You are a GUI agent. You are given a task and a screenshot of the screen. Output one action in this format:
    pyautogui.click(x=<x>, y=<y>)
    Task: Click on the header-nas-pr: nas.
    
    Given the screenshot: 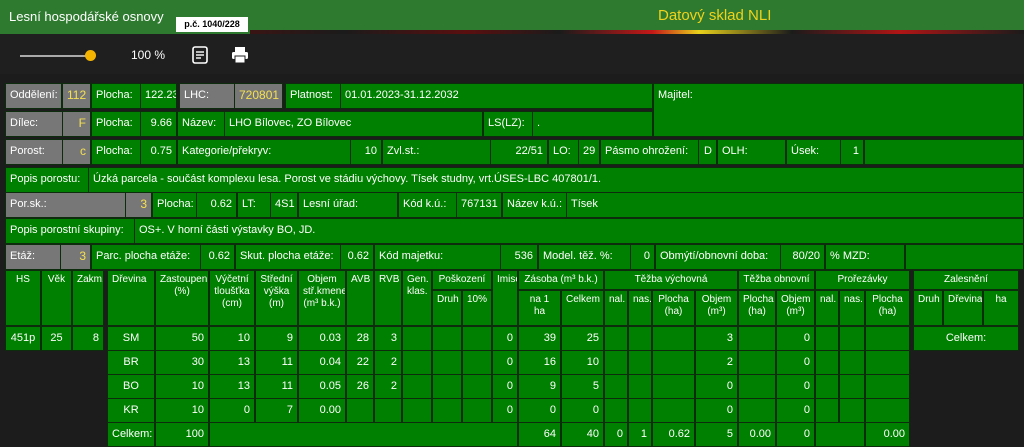 What is the action you would take?
    pyautogui.click(x=852, y=308)
    